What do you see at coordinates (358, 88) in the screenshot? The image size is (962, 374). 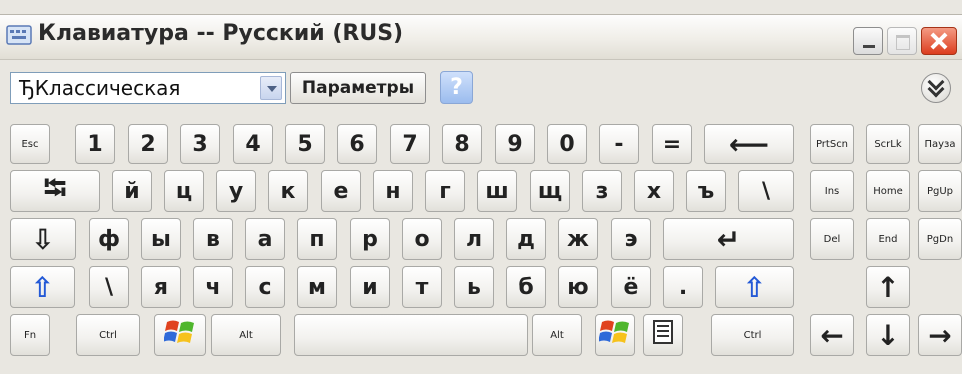 I see `parameters-button: Параметры` at bounding box center [358, 88].